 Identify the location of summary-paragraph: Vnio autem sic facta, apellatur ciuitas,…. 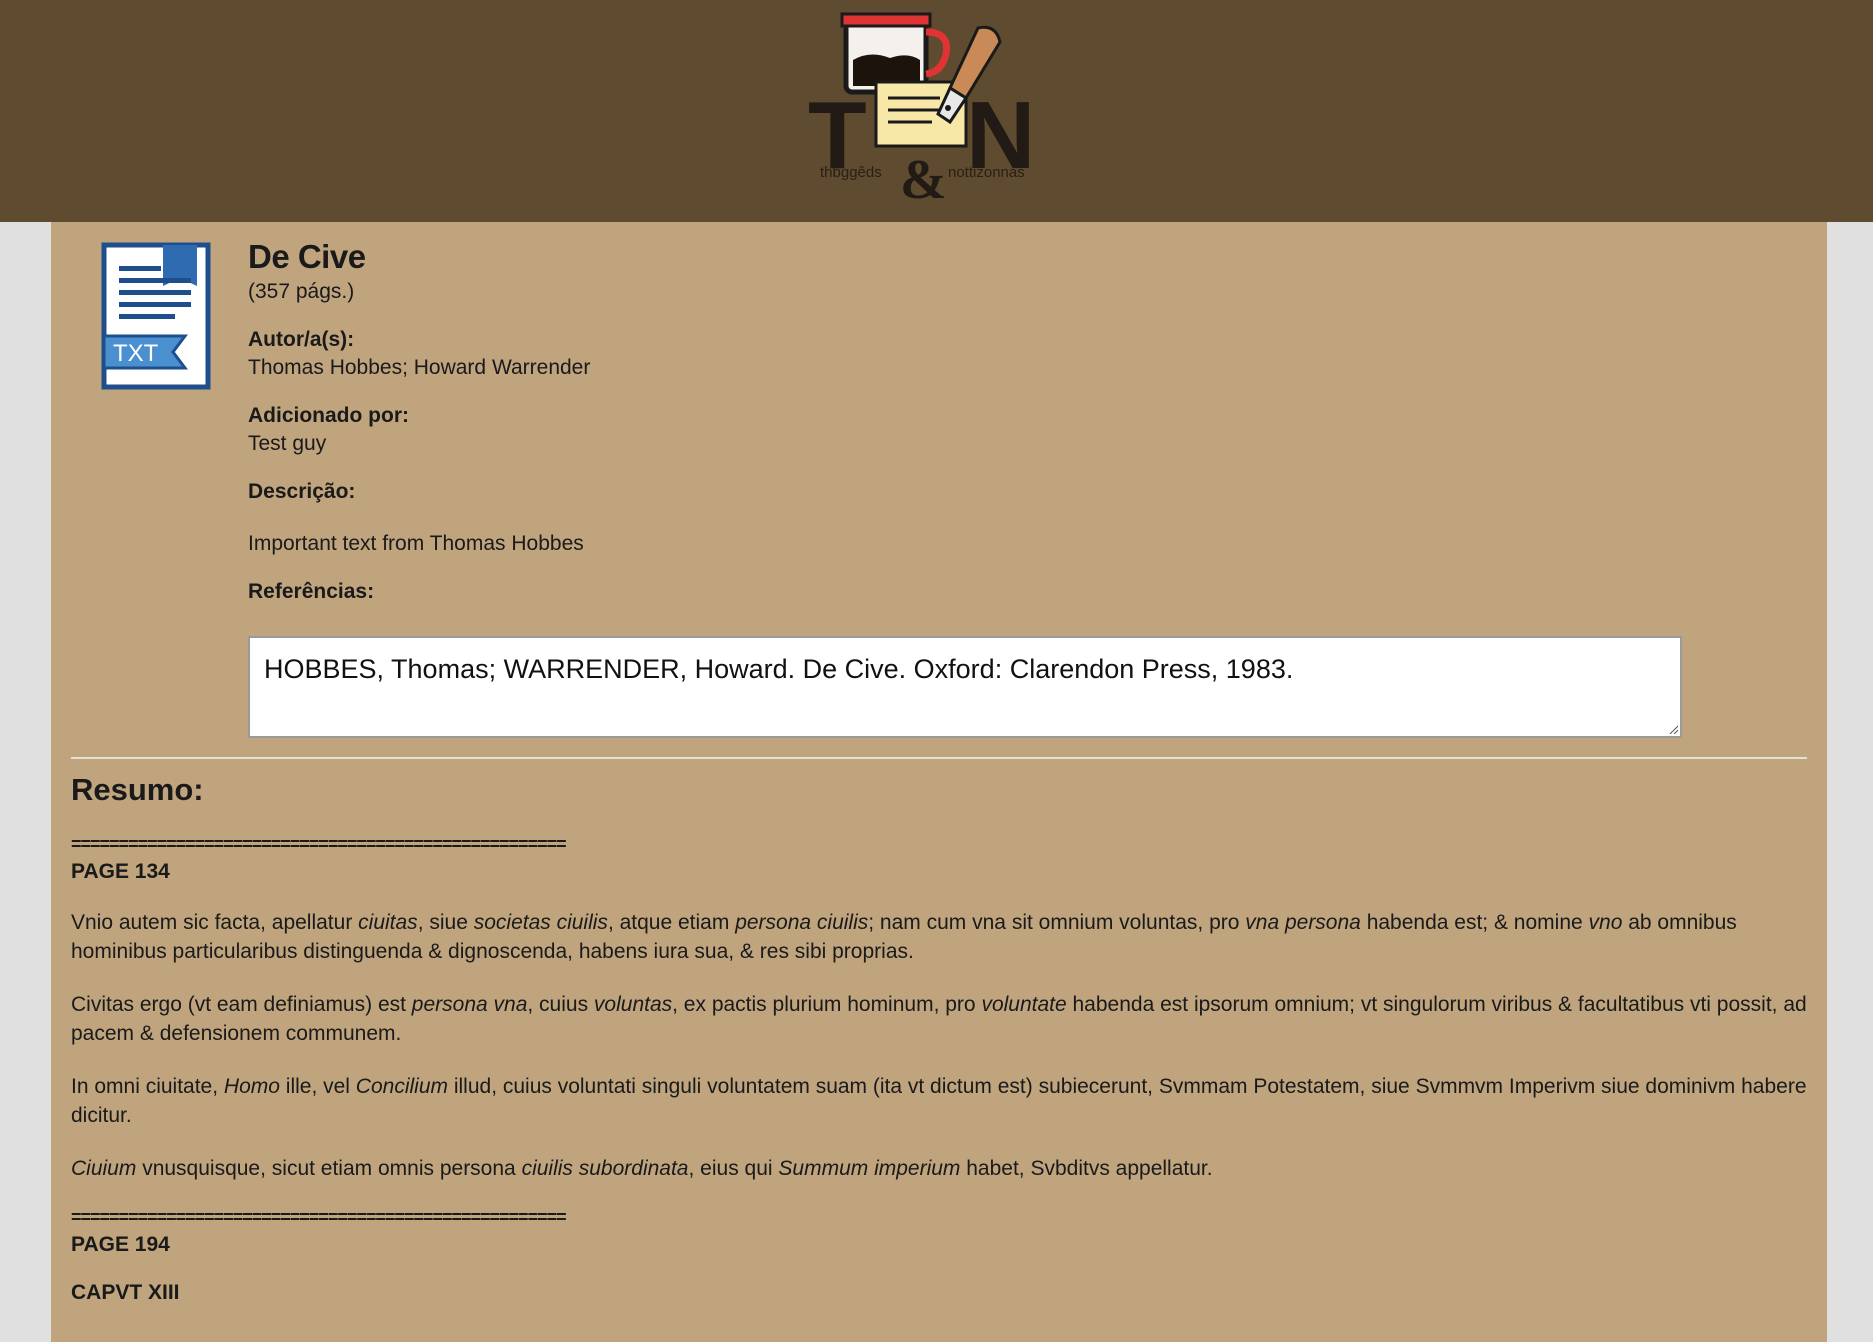
(904, 937).